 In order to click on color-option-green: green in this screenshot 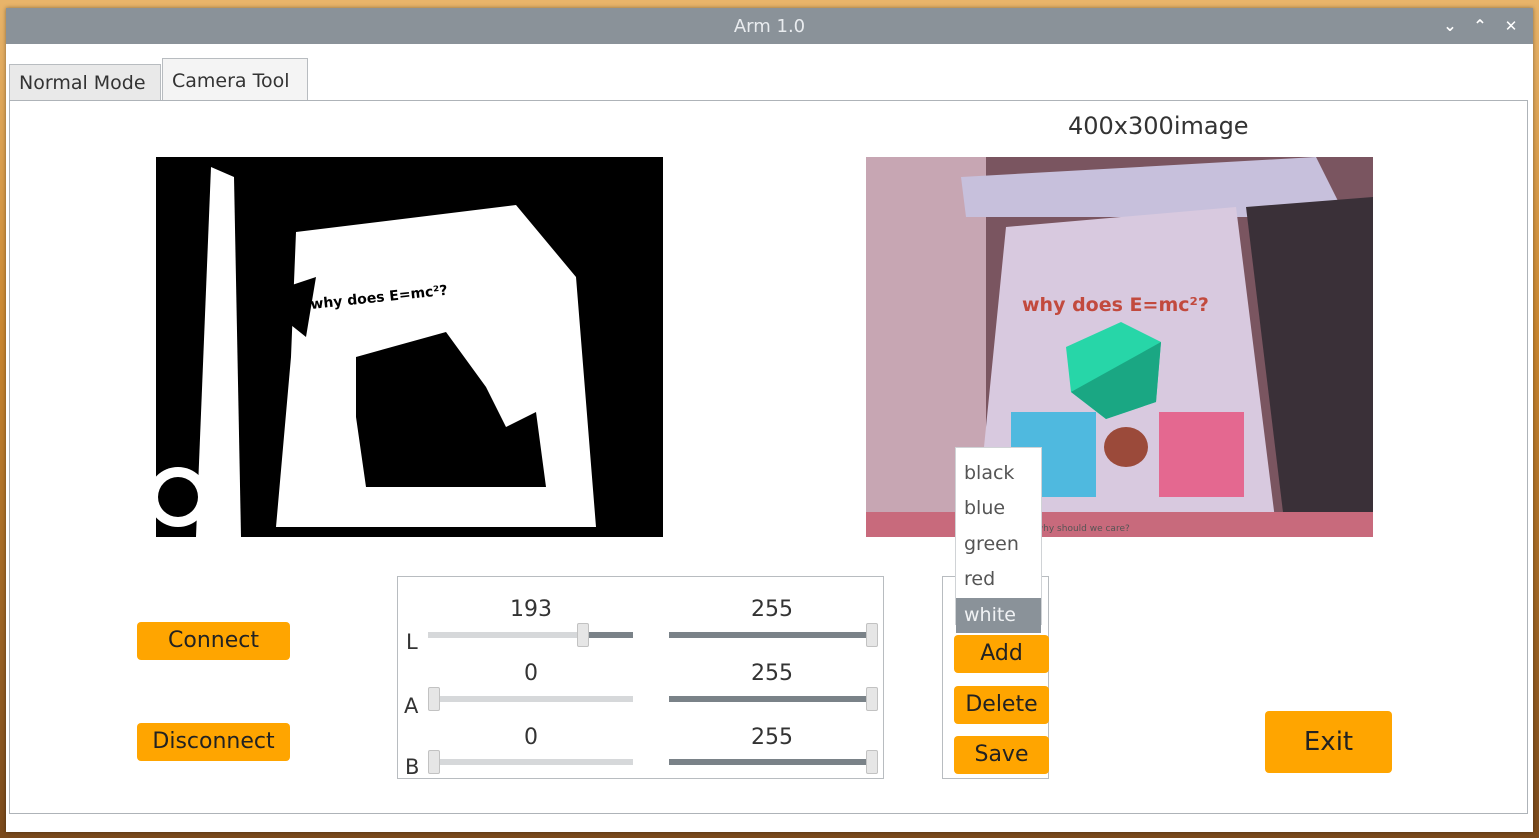, I will do `click(998, 544)`.